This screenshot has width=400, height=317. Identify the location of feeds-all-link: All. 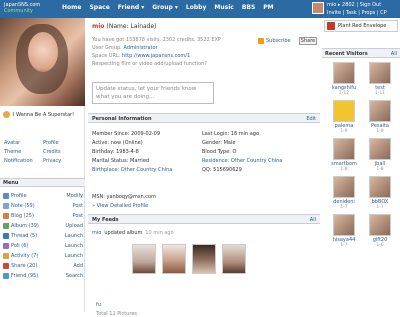
(313, 220).